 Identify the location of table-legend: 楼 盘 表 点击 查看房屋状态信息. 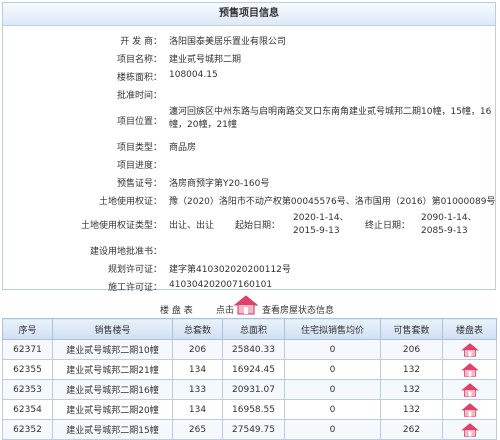
(249, 306).